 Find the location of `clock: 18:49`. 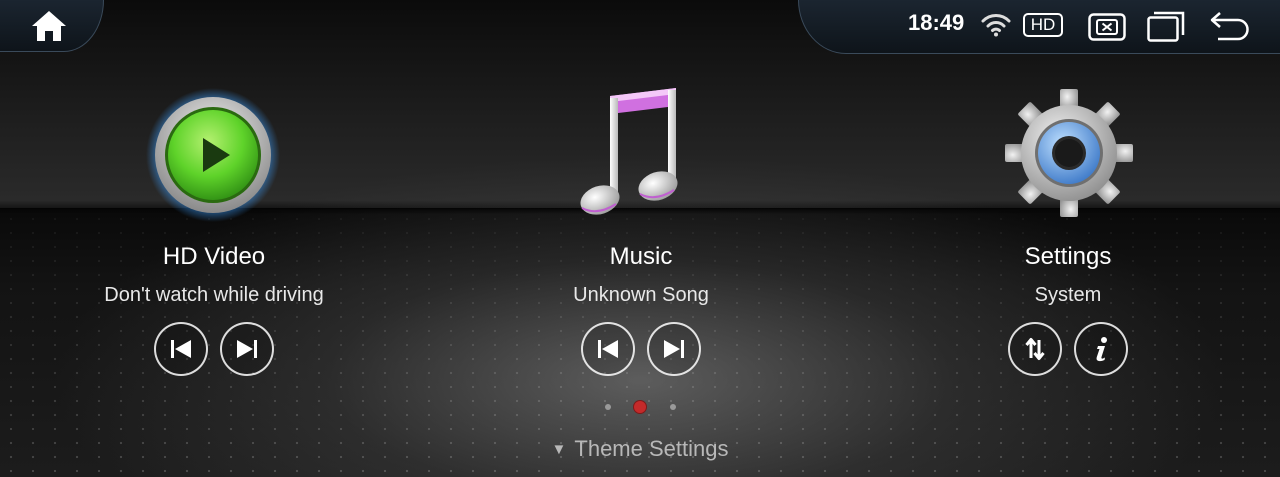

clock: 18:49 is located at coordinates (936, 22).